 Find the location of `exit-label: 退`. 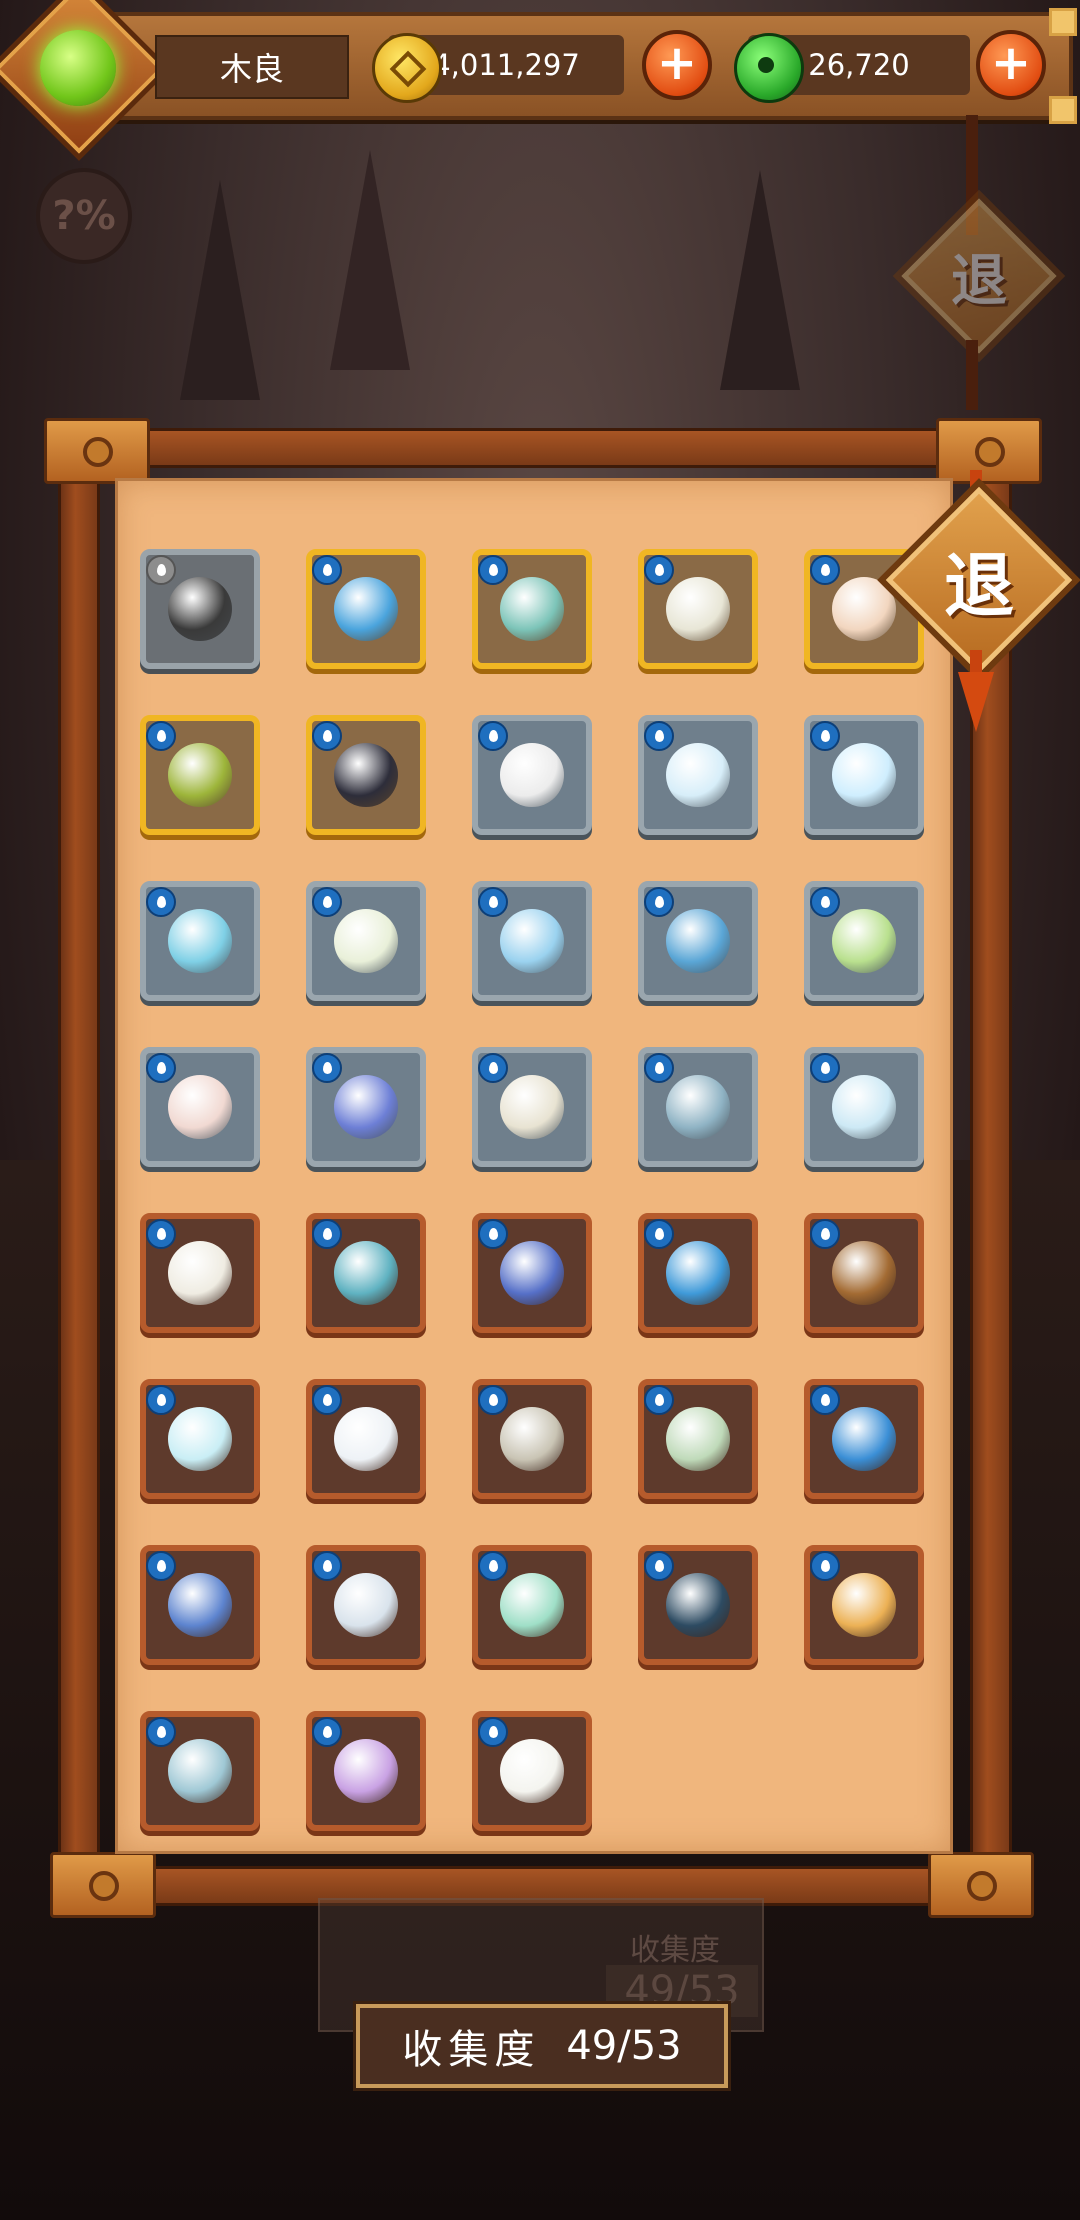

exit-label: 退 is located at coordinates (979, 585).